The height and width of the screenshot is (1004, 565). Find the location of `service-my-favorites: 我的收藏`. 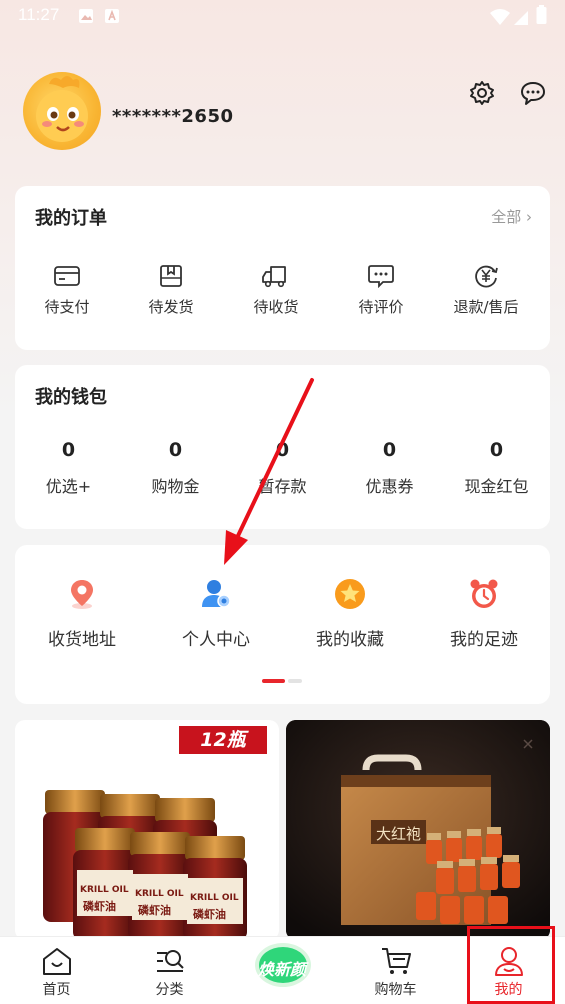

service-my-favorites: 我的收藏 is located at coordinates (350, 613).